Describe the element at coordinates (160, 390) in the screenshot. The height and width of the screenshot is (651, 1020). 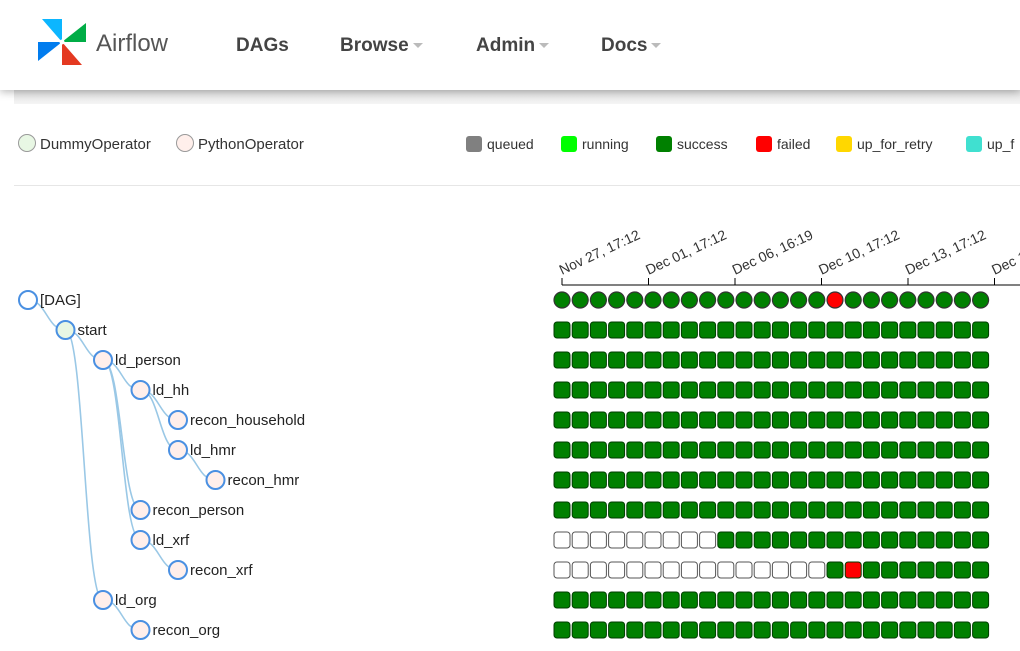
I see `task-node: ld_hh` at that location.